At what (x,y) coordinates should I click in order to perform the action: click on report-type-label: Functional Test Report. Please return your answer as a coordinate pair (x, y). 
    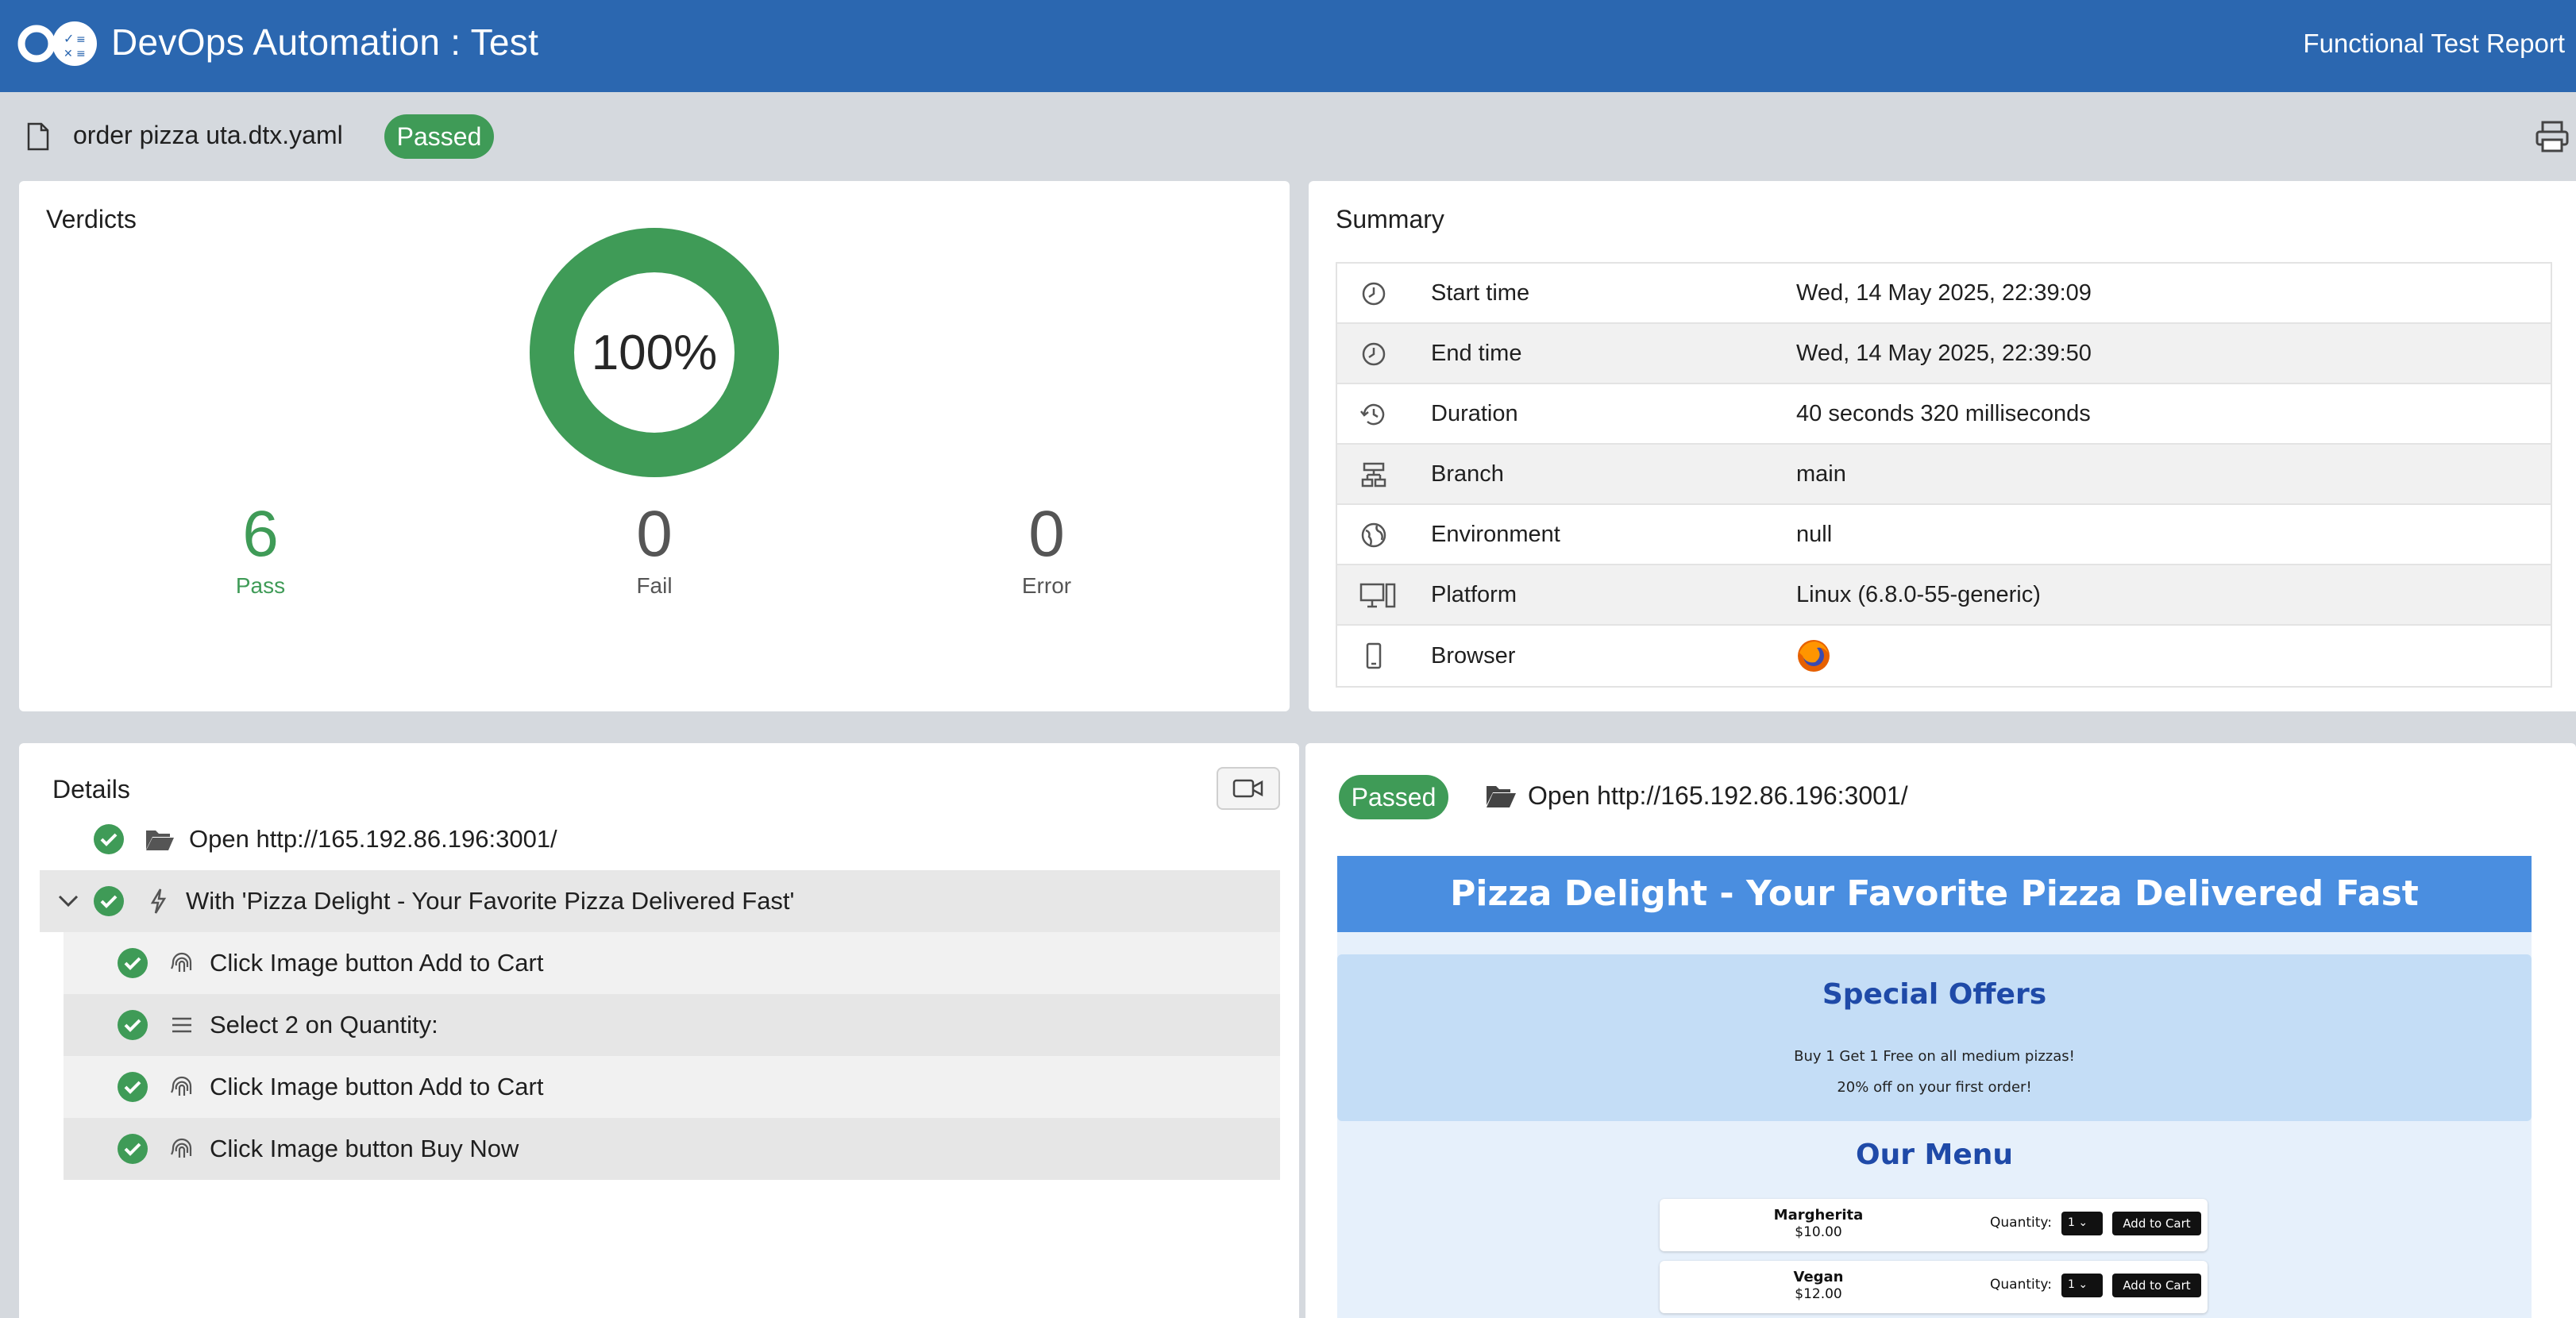
    Looking at the image, I should click on (2434, 44).